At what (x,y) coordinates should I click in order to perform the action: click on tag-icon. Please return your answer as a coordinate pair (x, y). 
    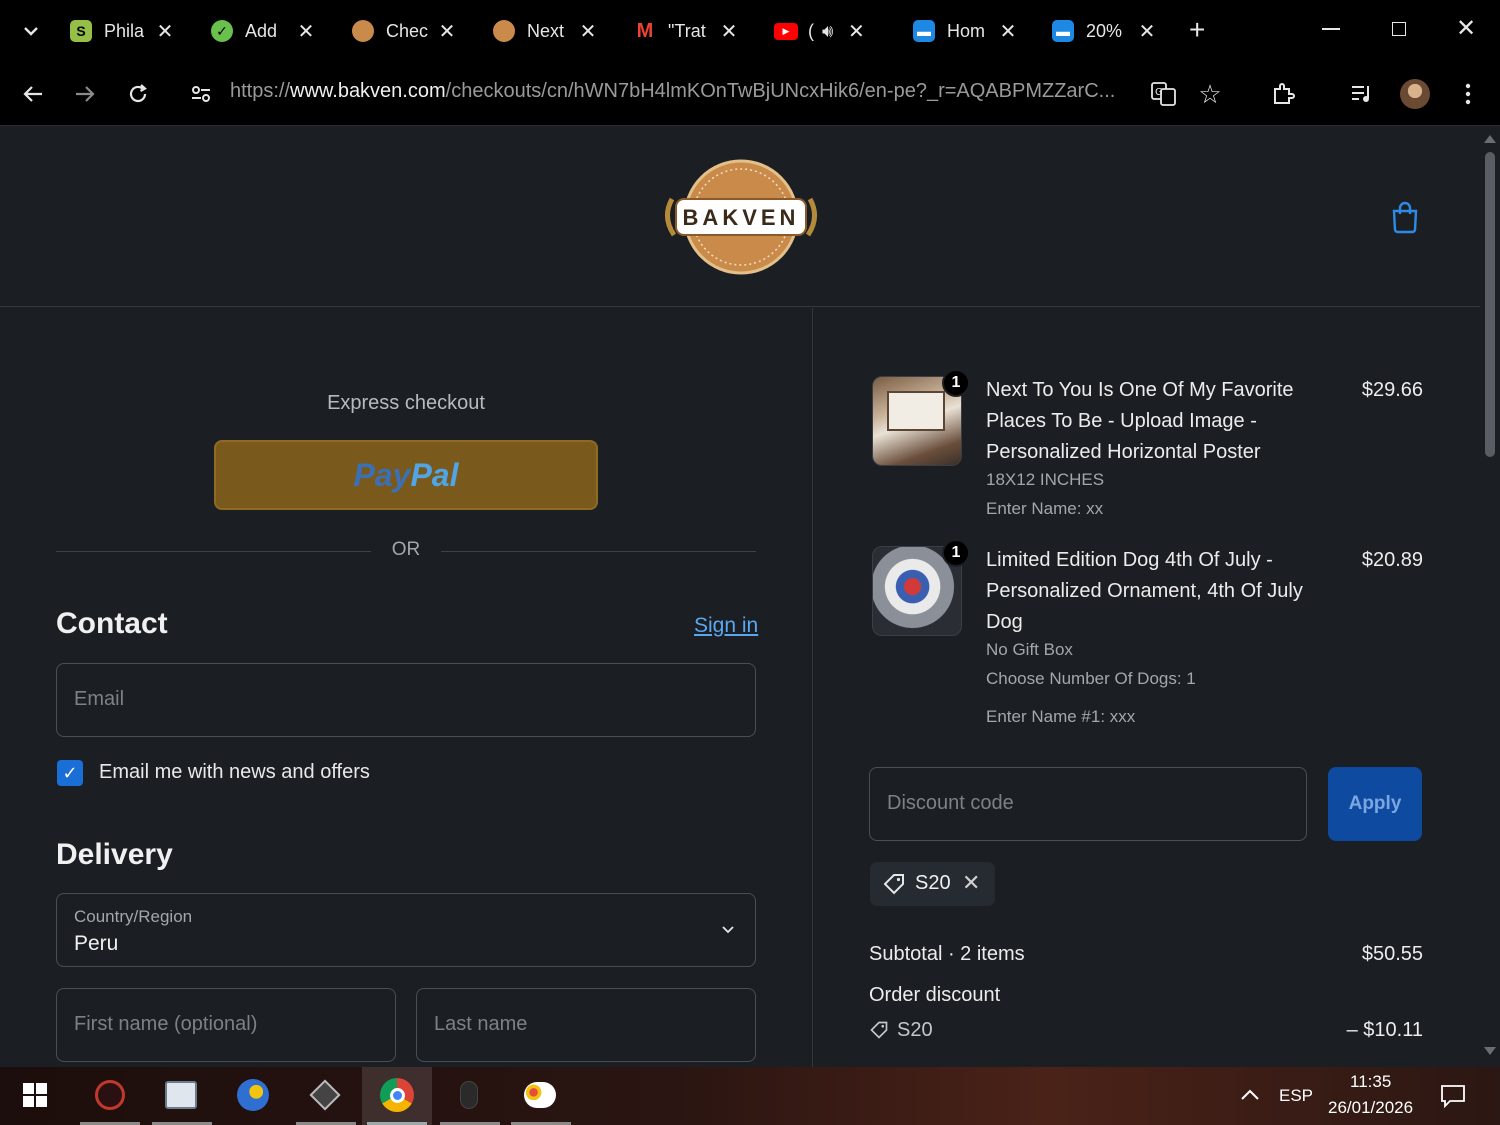
    Looking at the image, I should click on (879, 1030).